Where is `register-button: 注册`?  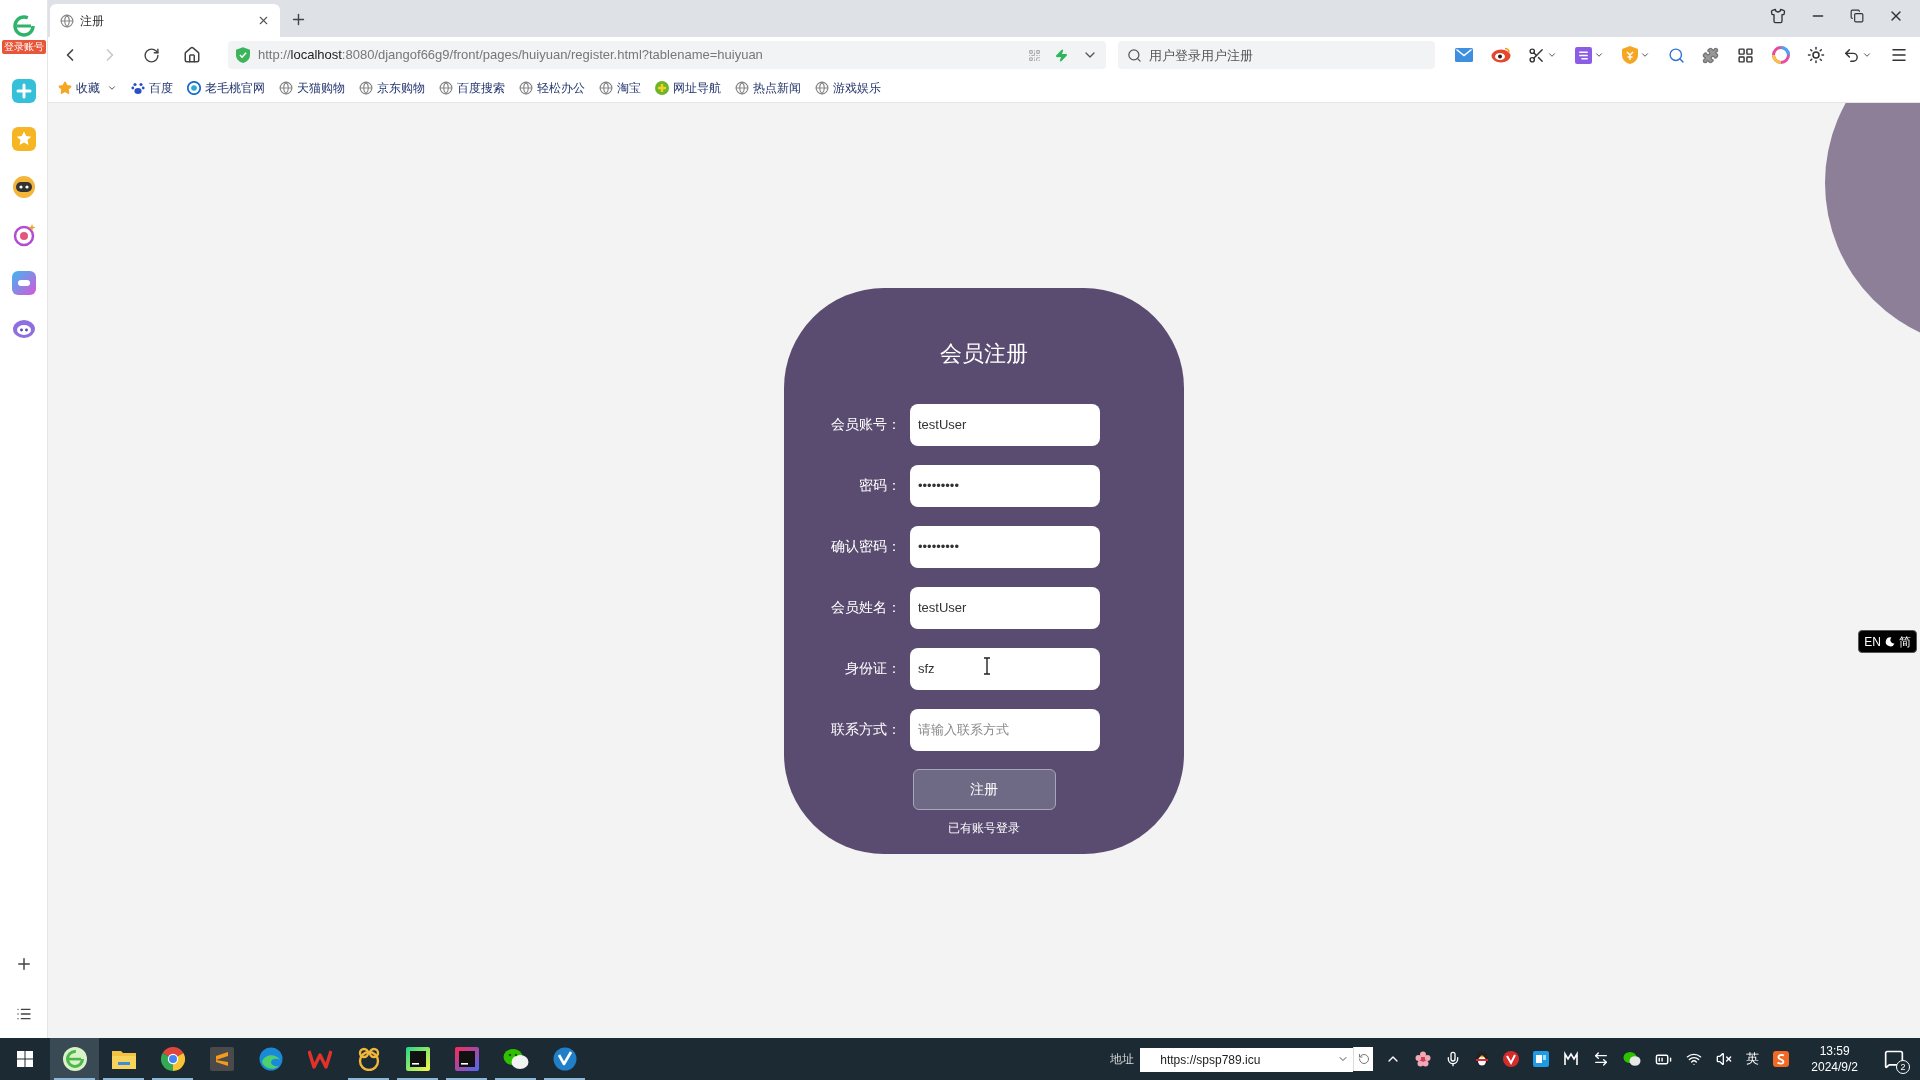
register-button: 注册 is located at coordinates (984, 789).